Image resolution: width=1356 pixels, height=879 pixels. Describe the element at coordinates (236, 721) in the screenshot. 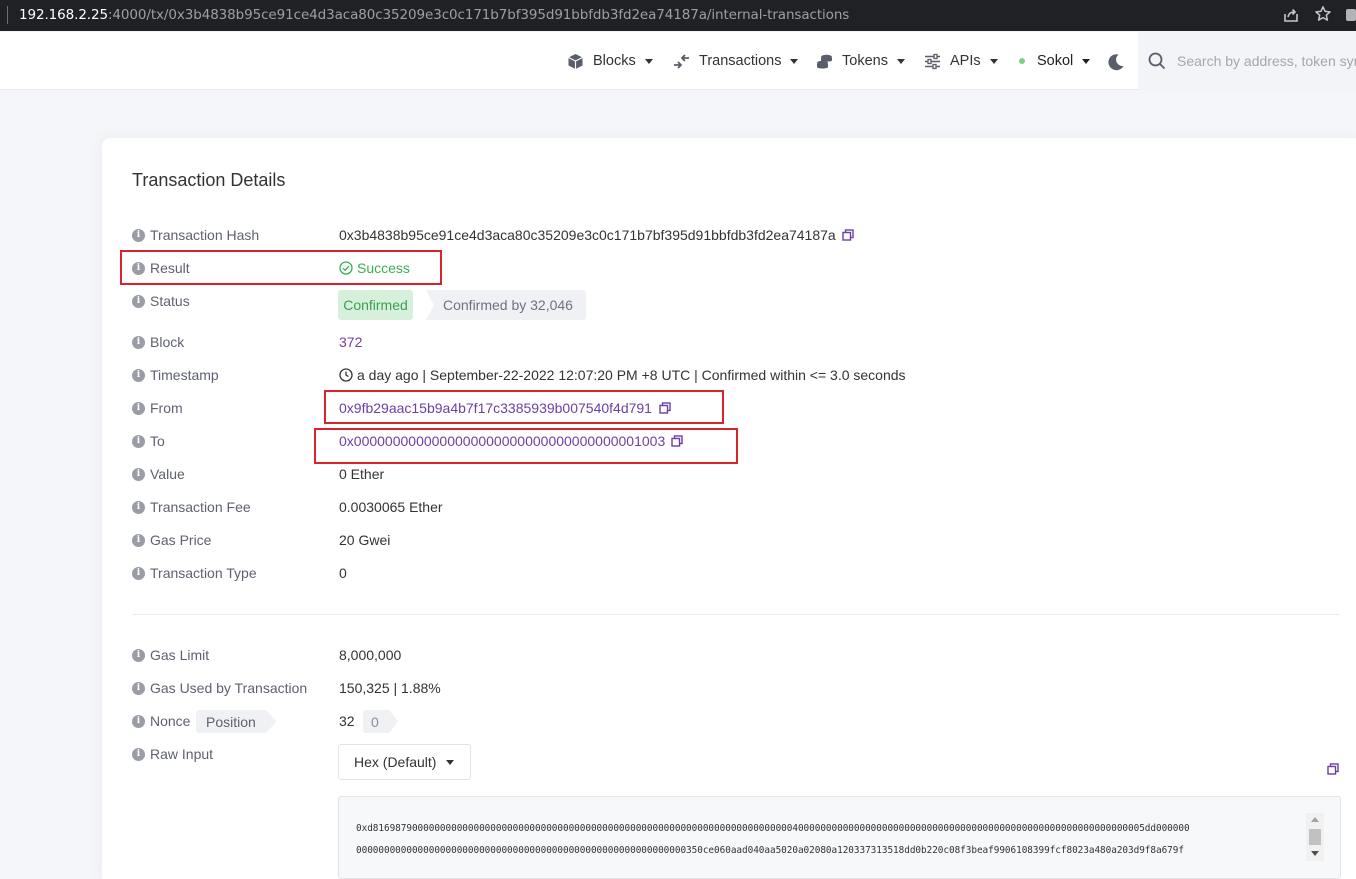

I see `position-label-badge: Position` at that location.